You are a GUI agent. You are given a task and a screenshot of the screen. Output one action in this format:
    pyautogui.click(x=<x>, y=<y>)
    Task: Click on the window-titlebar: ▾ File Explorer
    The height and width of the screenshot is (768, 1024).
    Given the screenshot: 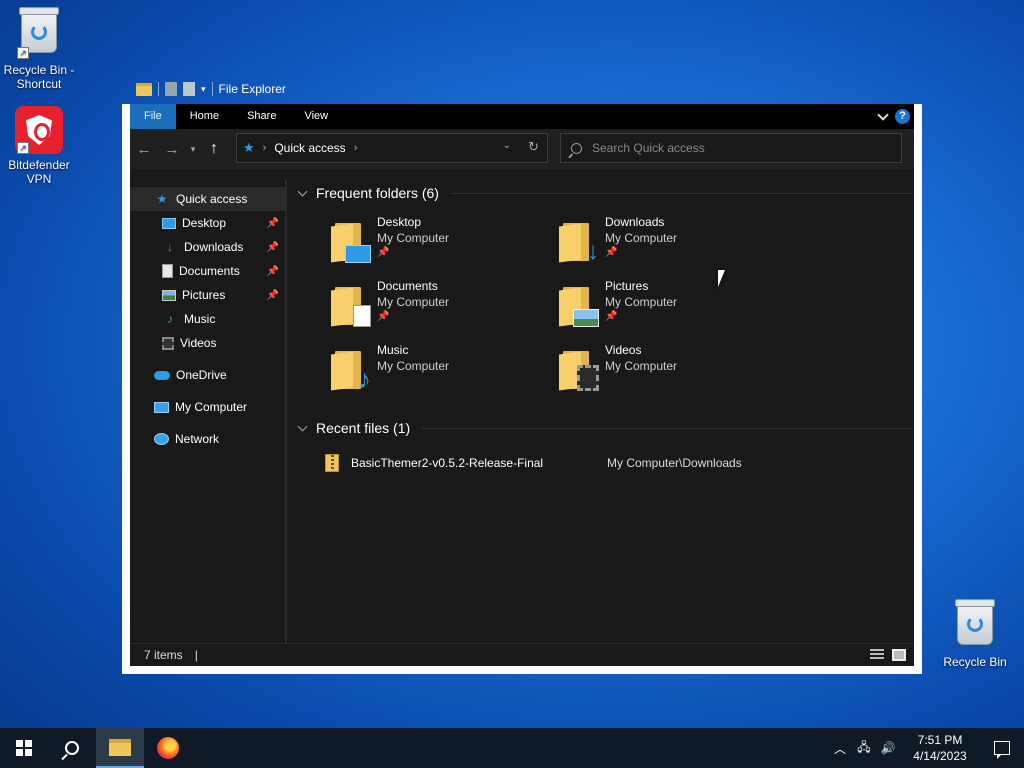 What is the action you would take?
    pyautogui.click(x=211, y=89)
    